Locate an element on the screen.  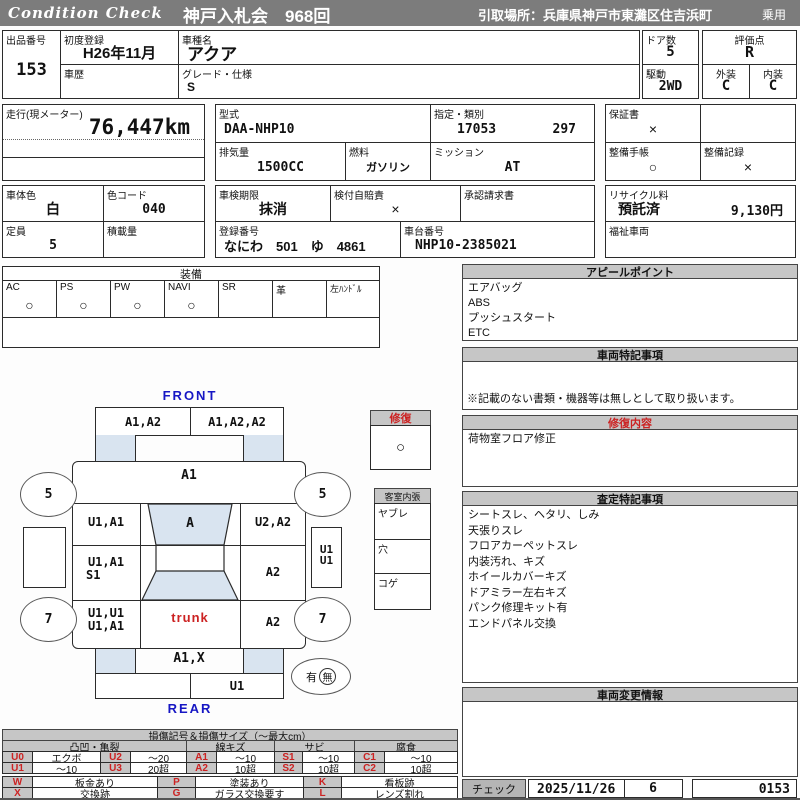
displacement-value: 1500CC is located at coordinates (280, 167).